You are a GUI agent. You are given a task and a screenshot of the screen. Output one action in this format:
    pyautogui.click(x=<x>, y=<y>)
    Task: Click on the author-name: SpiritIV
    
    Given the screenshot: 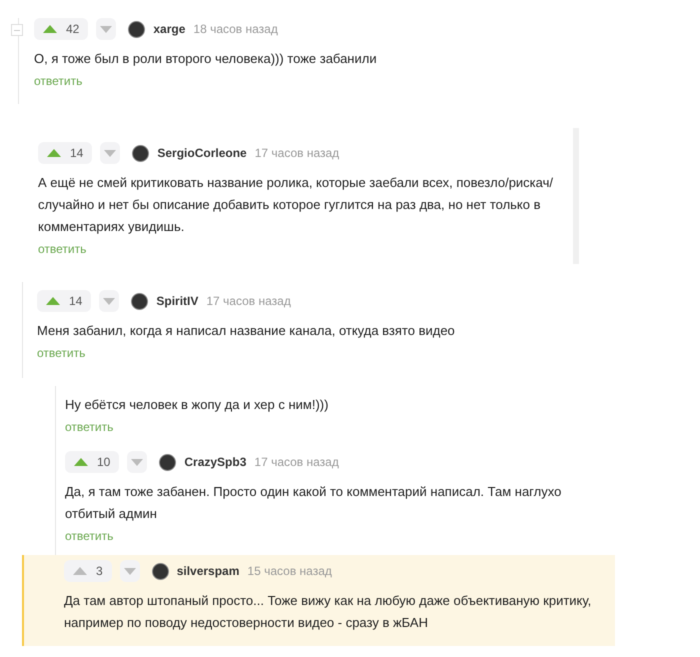 What is the action you would take?
    pyautogui.click(x=177, y=301)
    